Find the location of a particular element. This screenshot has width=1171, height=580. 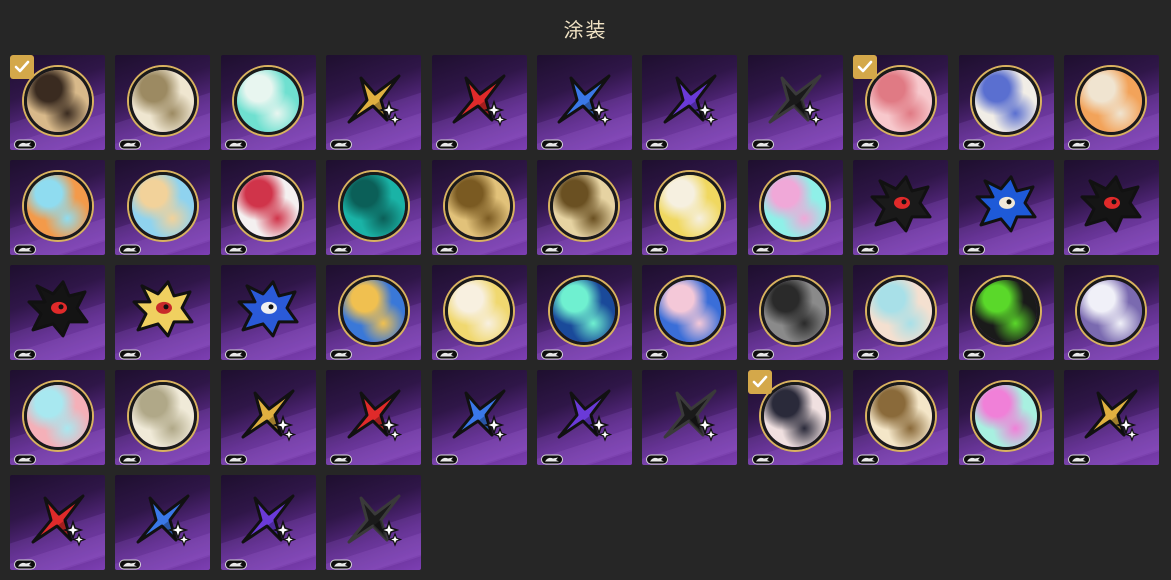

pastel-bubble-icon is located at coordinates (795, 205).